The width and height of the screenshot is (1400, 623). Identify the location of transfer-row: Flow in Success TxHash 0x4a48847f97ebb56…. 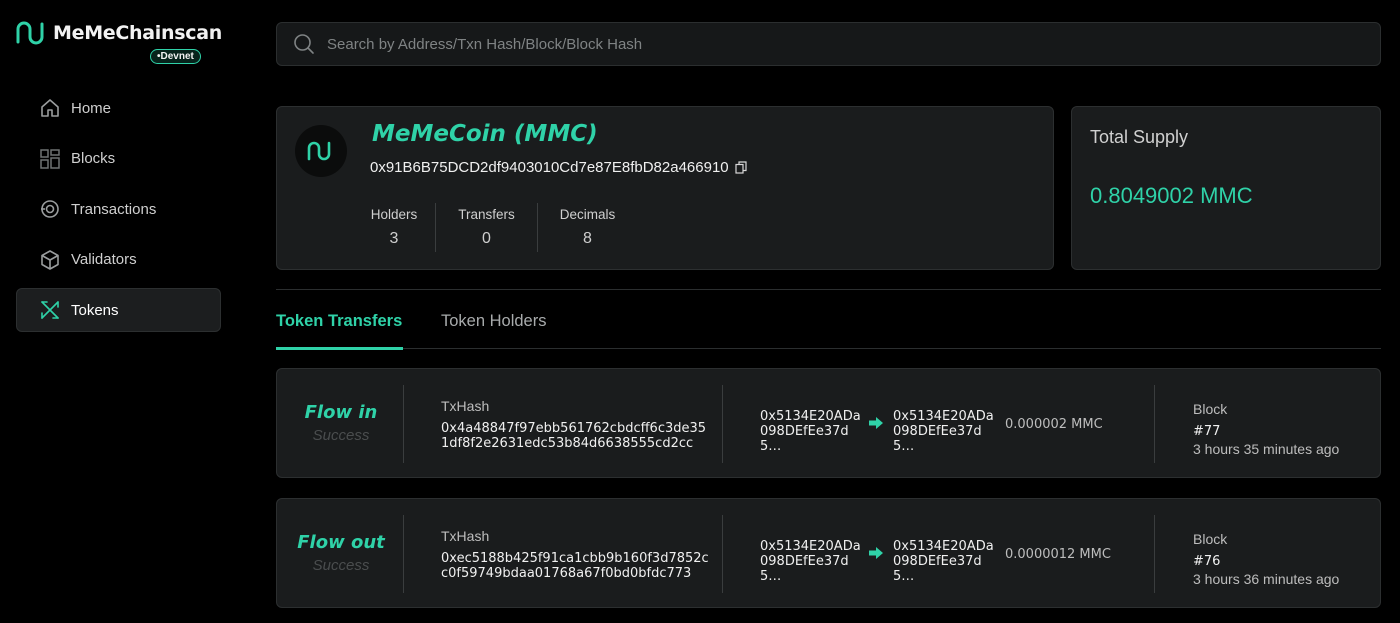
(828, 423).